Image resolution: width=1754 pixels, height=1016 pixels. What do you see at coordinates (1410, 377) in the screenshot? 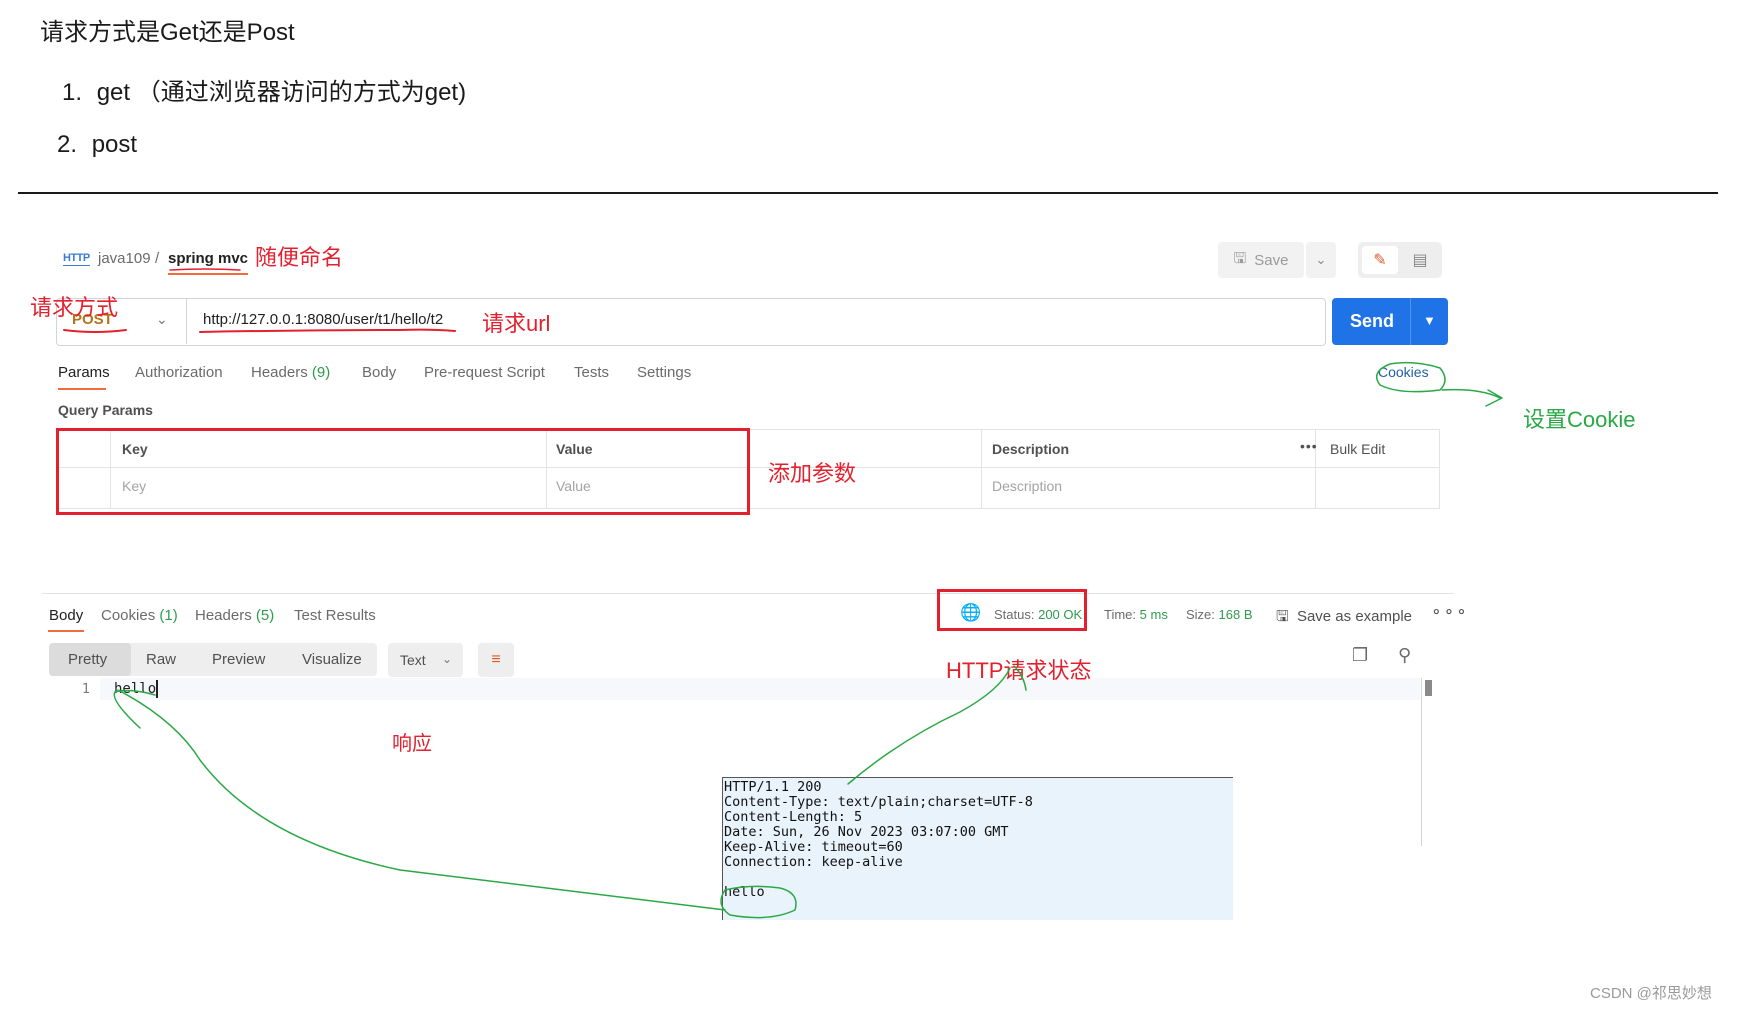
I see `cookies-circle-stroke` at bounding box center [1410, 377].